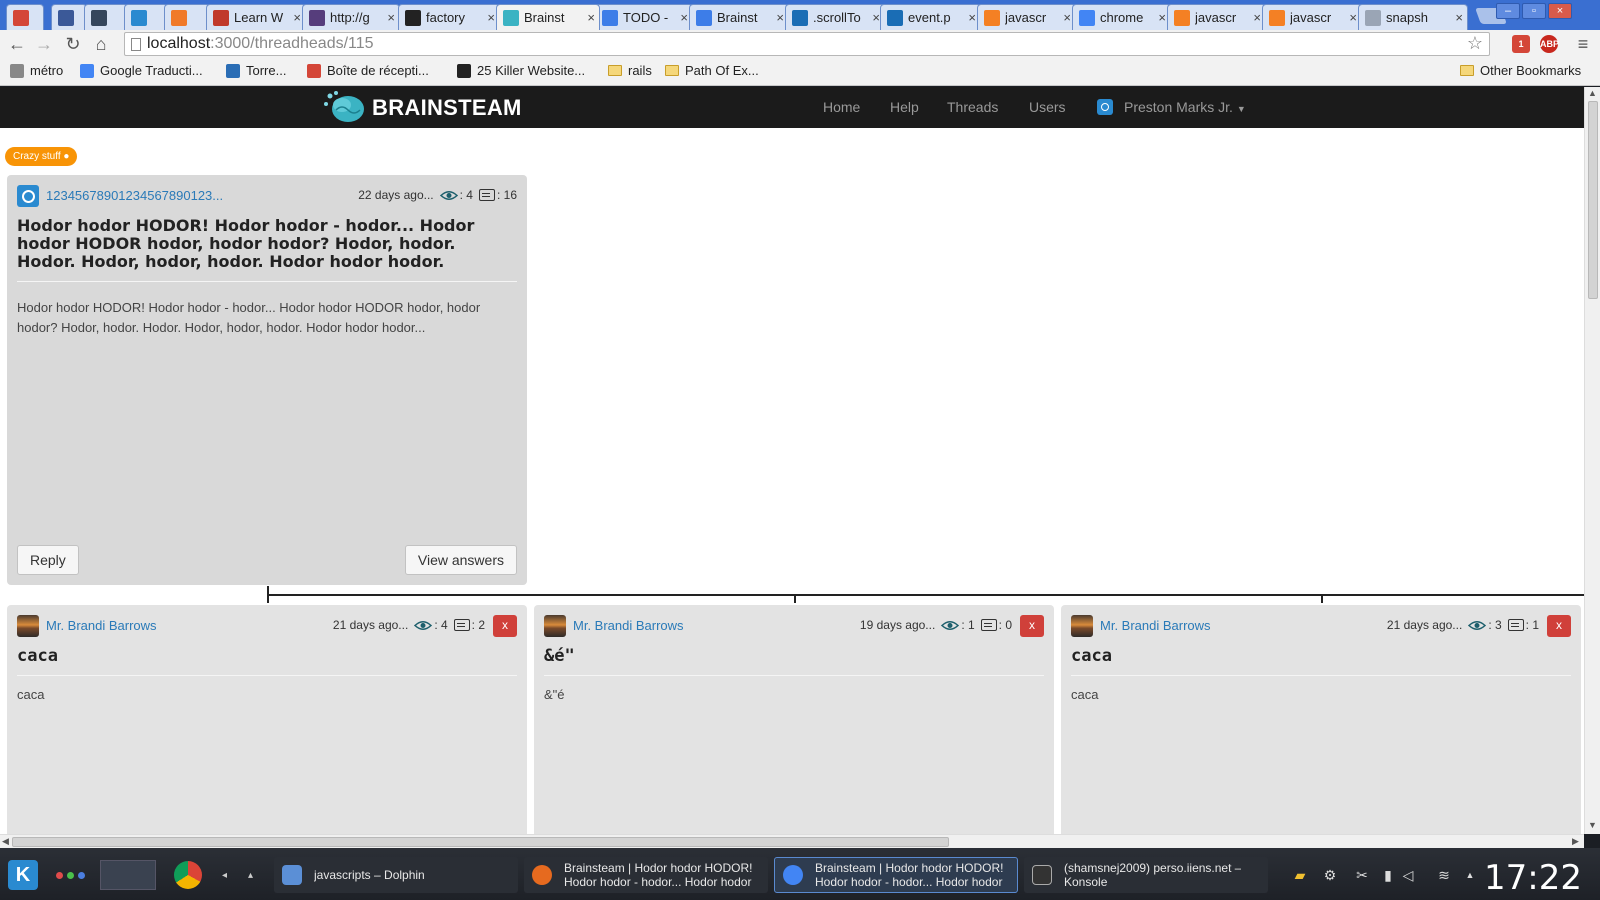 This screenshot has width=1600, height=900. What do you see at coordinates (17, 44) in the screenshot?
I see `back-icon: ←` at bounding box center [17, 44].